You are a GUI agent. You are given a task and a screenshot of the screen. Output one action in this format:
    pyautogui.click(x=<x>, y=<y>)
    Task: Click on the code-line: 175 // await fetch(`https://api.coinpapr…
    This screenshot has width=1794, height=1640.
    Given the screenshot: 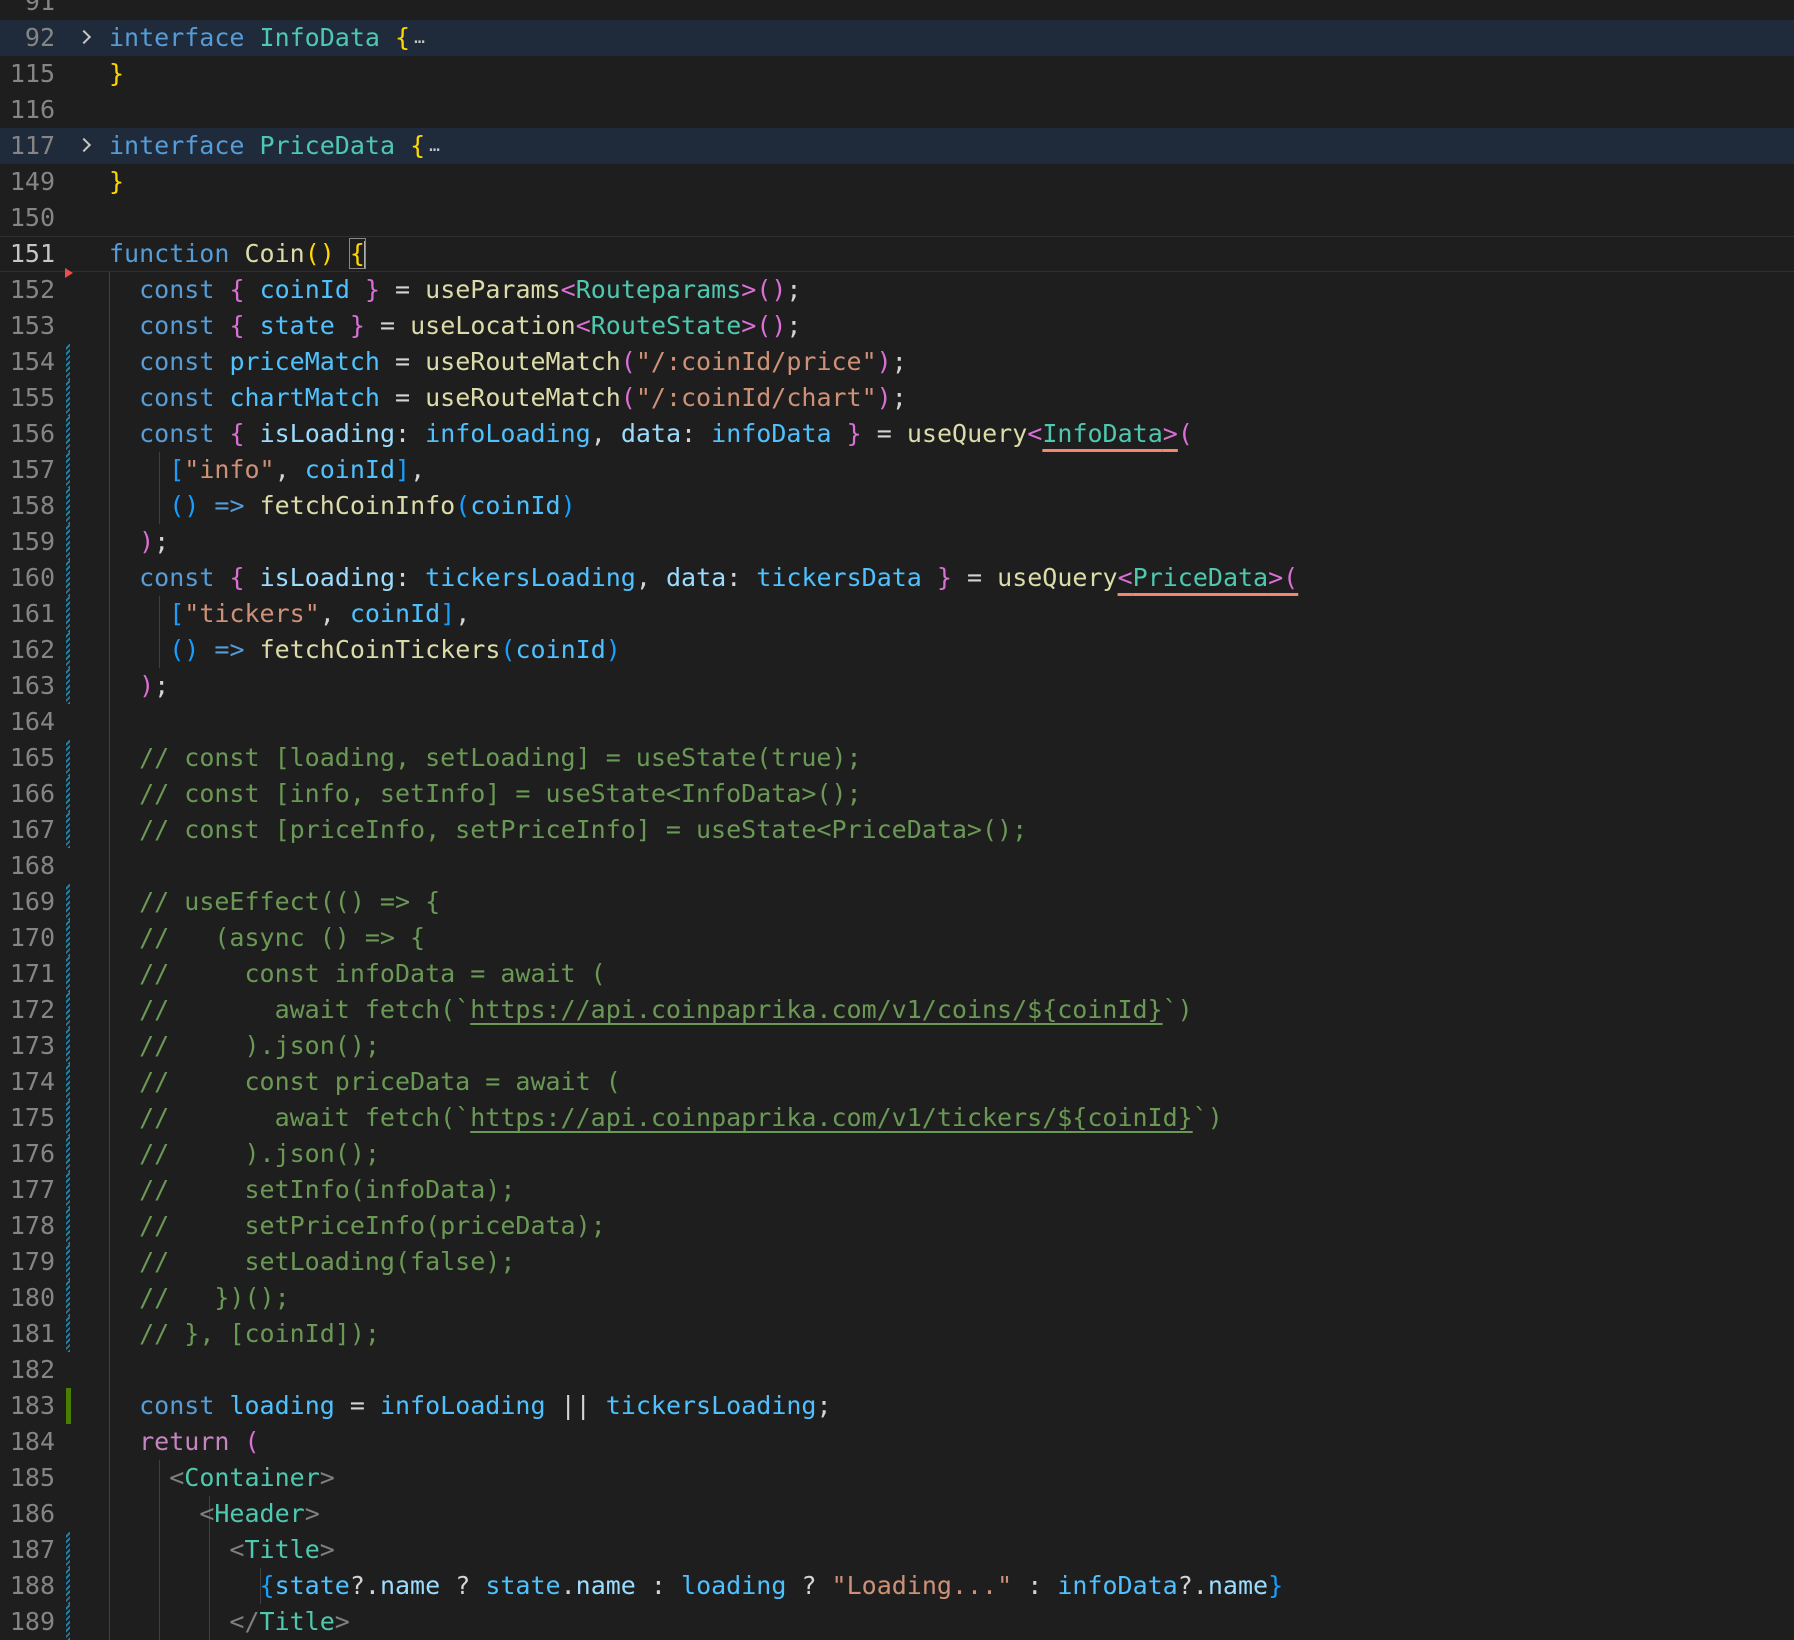 What is the action you would take?
    pyautogui.click(x=897, y=1118)
    